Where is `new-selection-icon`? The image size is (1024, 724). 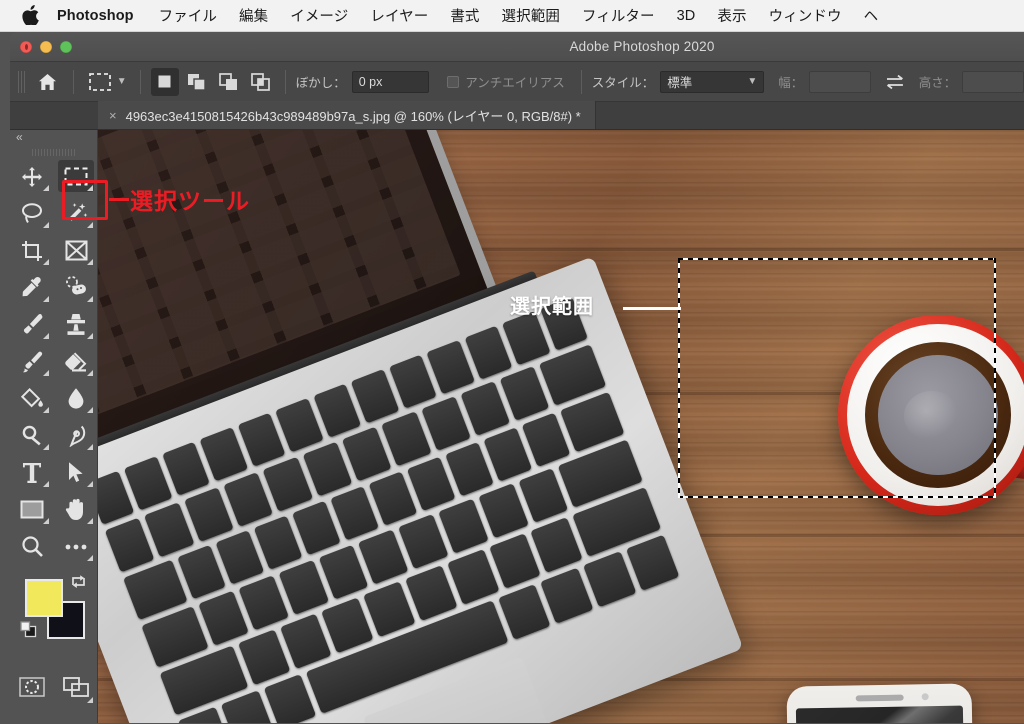 new-selection-icon is located at coordinates (164, 81).